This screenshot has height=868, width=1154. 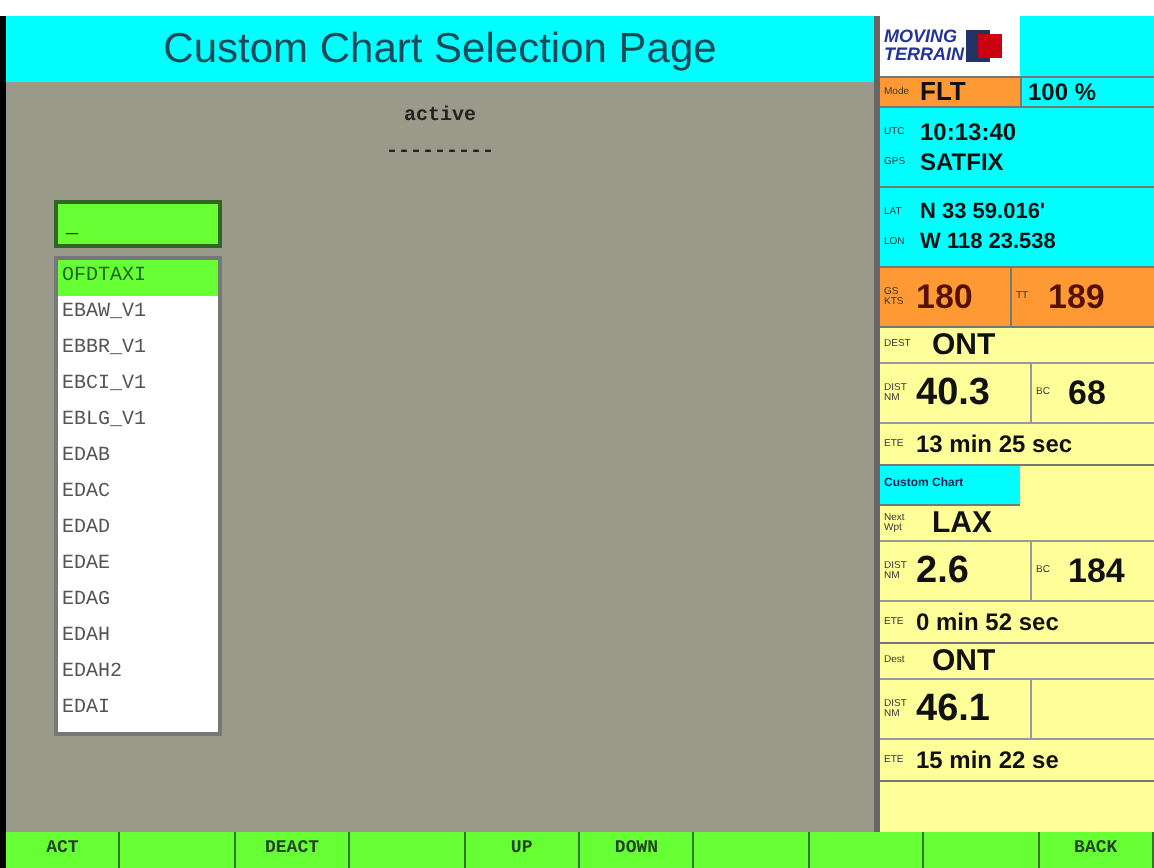 I want to click on logo-text: MOVING, so click(x=922, y=37).